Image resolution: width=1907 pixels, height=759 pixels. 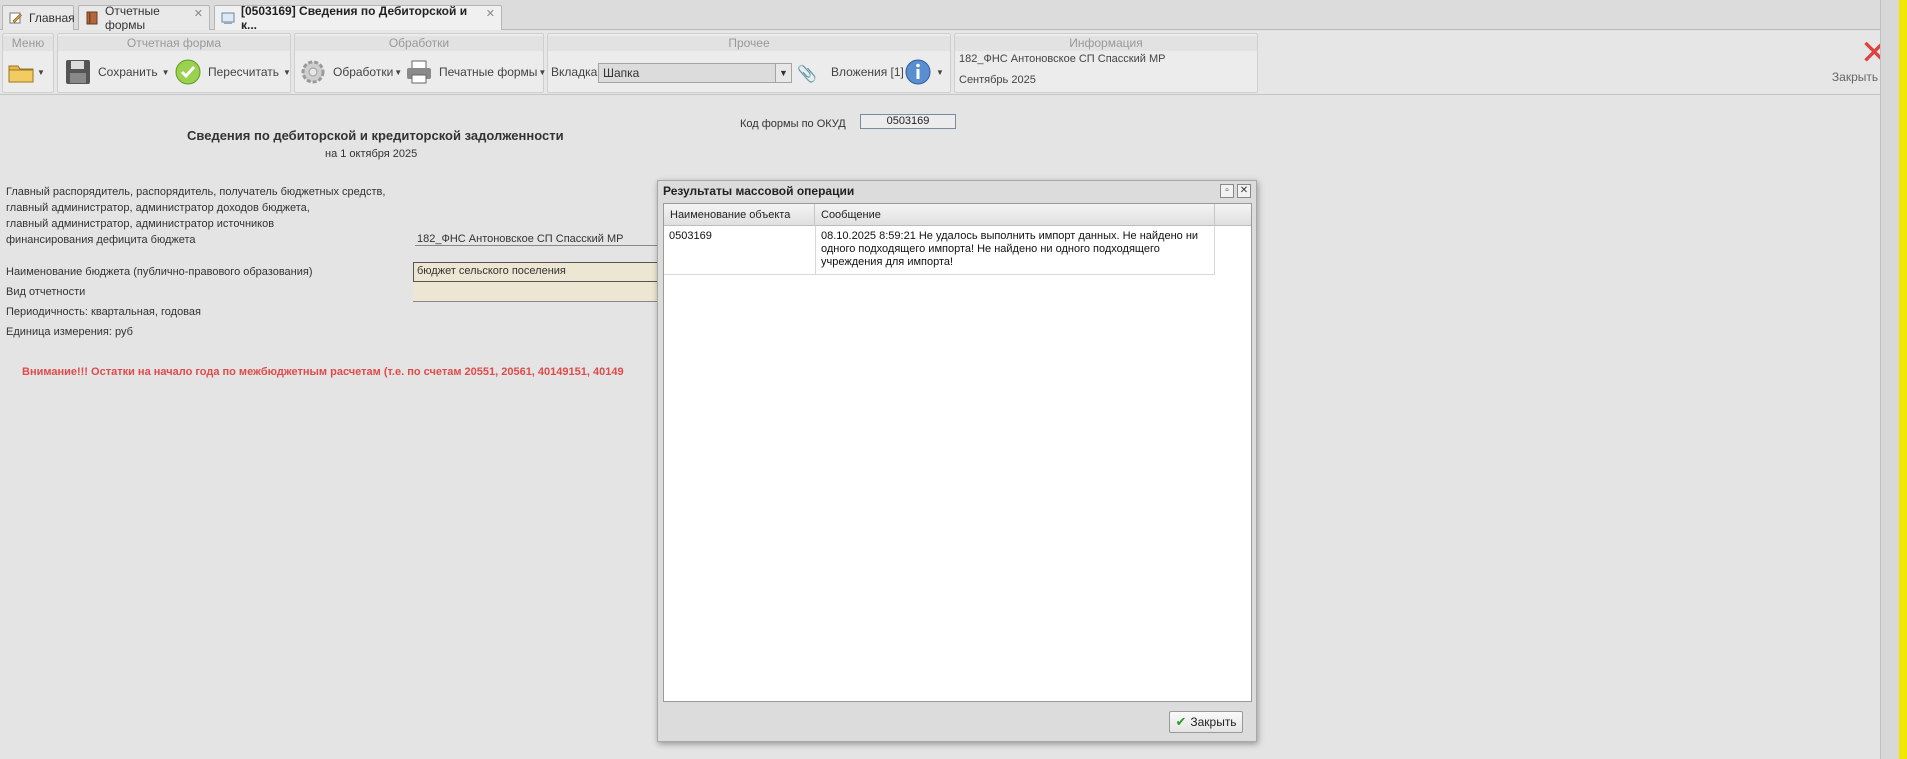 I want to click on info-icon, so click(x=918, y=72).